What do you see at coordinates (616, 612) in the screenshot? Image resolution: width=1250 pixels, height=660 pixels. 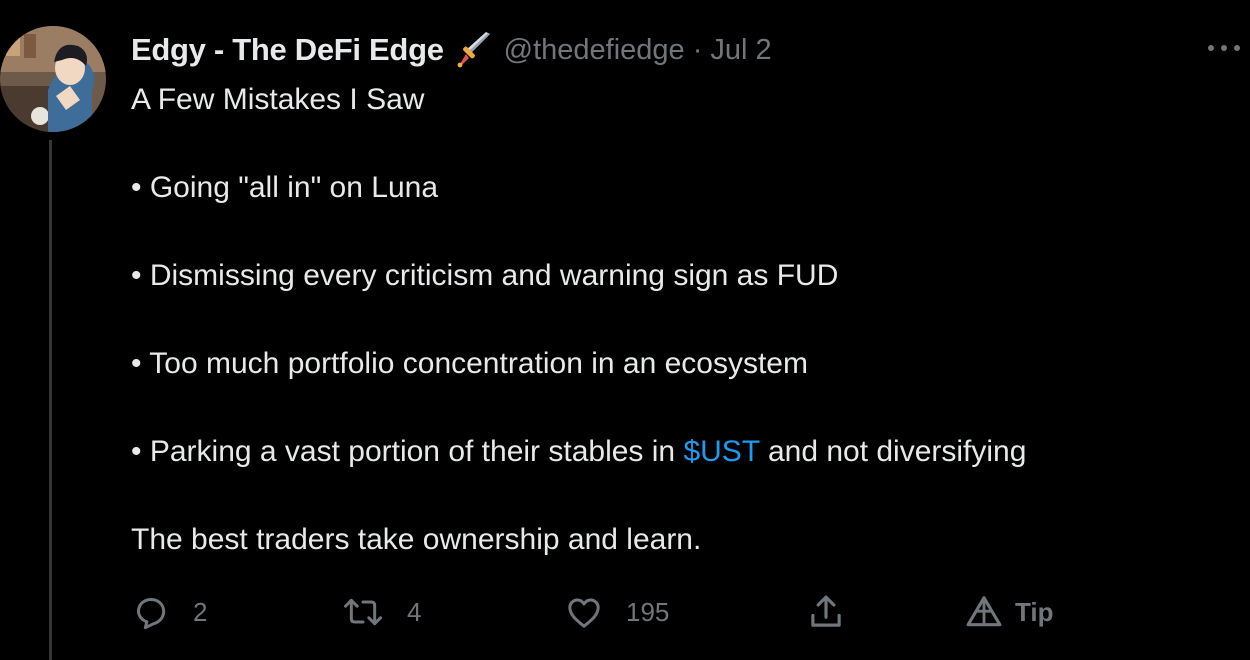 I see `like-button: 195` at bounding box center [616, 612].